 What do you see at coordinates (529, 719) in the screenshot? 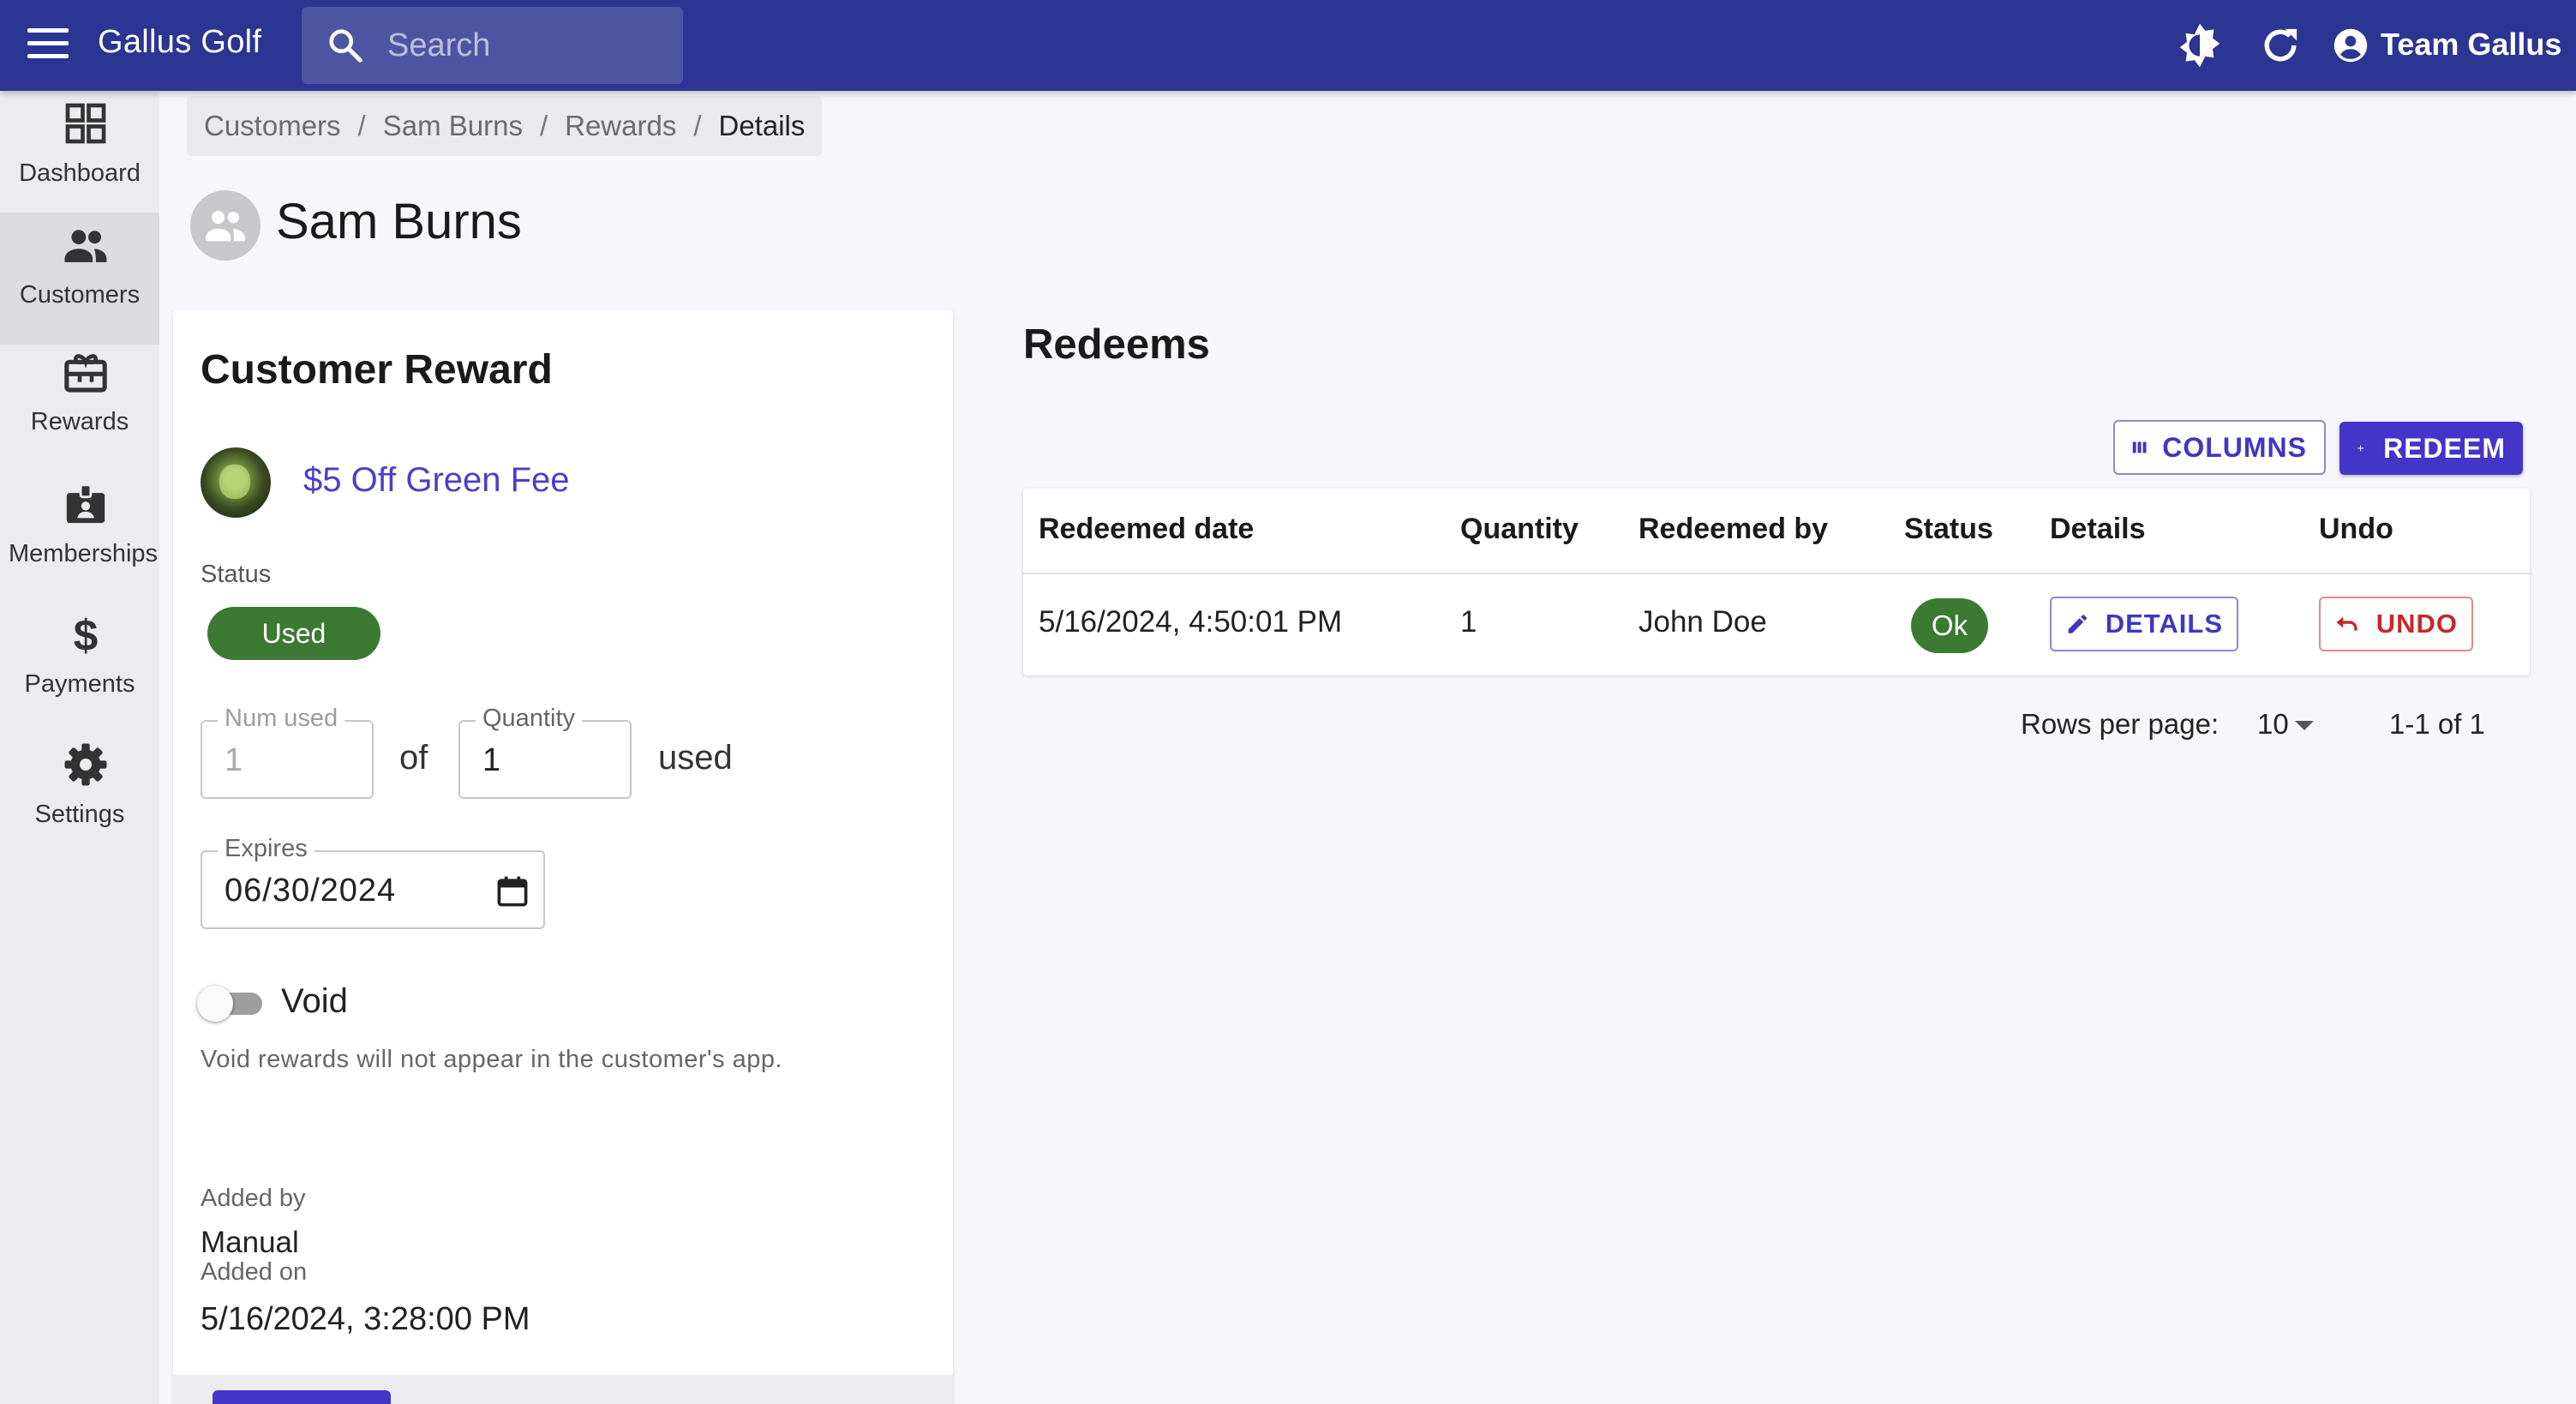
I see `quantity-label: Quantity` at bounding box center [529, 719].